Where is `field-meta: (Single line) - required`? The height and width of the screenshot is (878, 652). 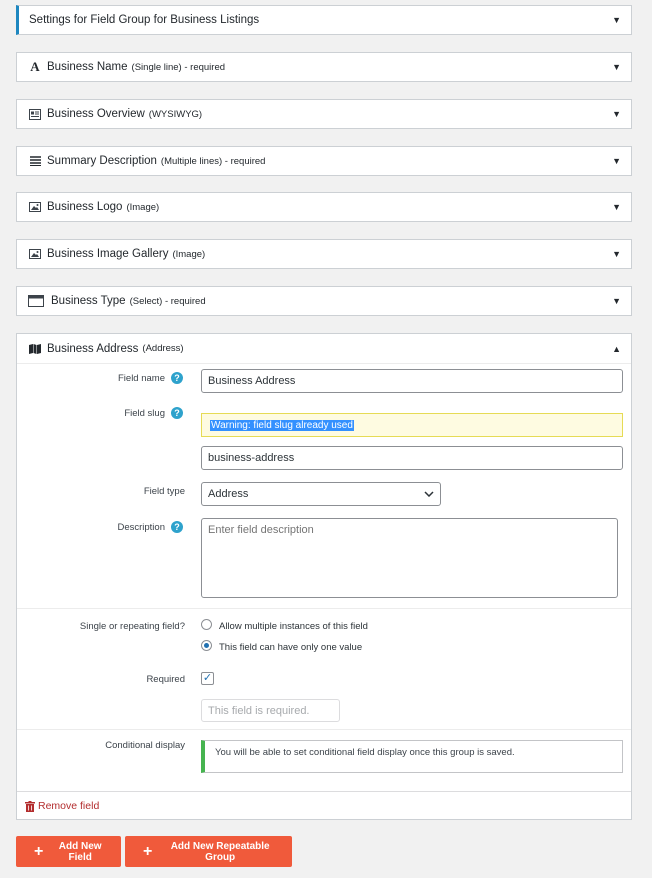
field-meta: (Single line) - required is located at coordinates (178, 67).